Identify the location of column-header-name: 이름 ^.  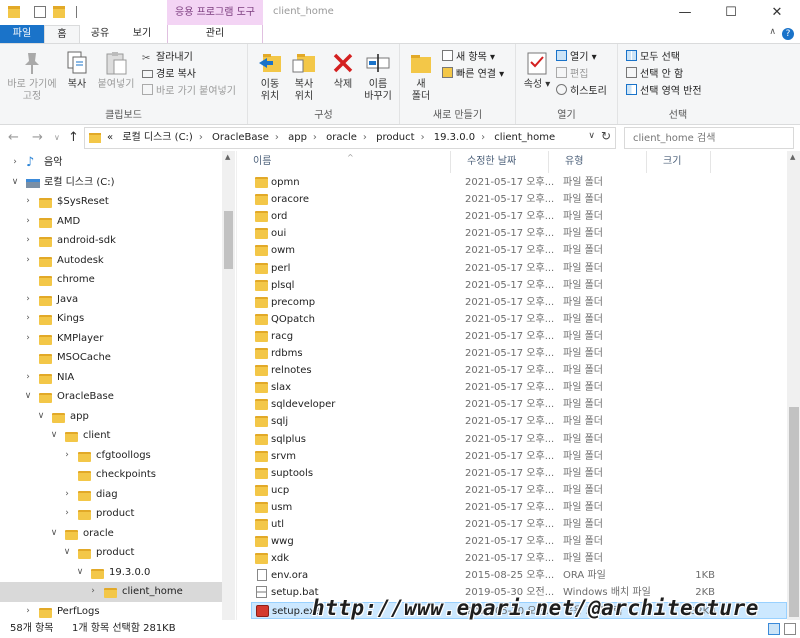
(344, 162).